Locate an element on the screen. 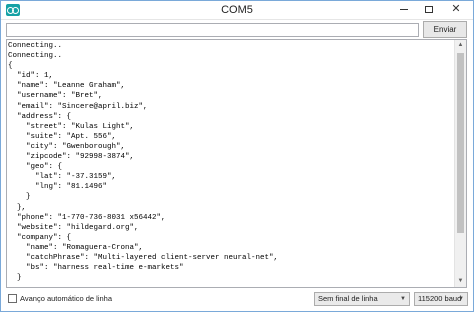 The width and height of the screenshot is (474, 312). output-line: "email": "Sincere@april.biz", is located at coordinates (78, 106).